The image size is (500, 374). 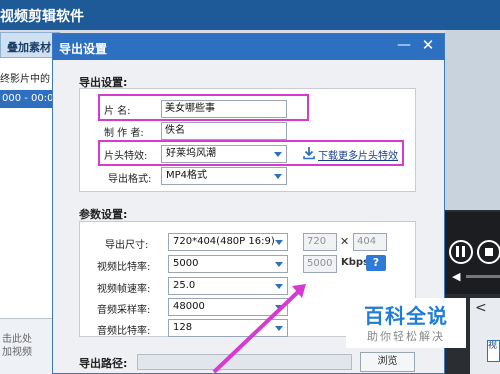 What do you see at coordinates (259, 329) in the screenshot?
I see `annotation-arrow` at bounding box center [259, 329].